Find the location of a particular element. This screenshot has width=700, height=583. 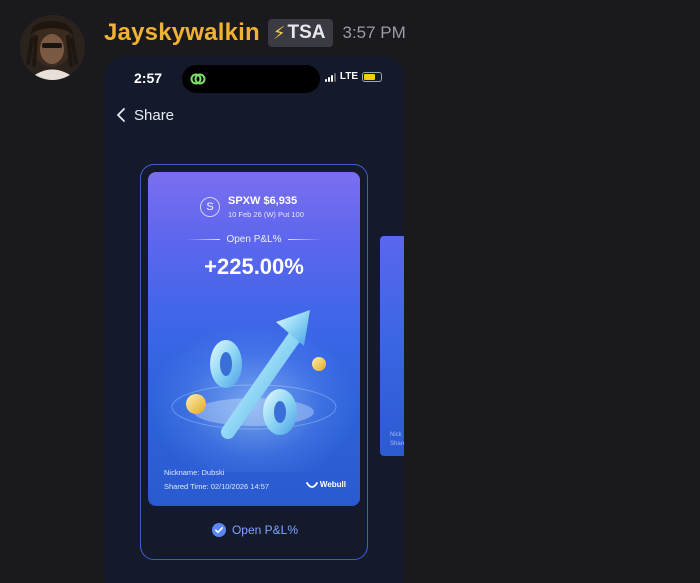

status-indicators: LTE is located at coordinates (353, 76).